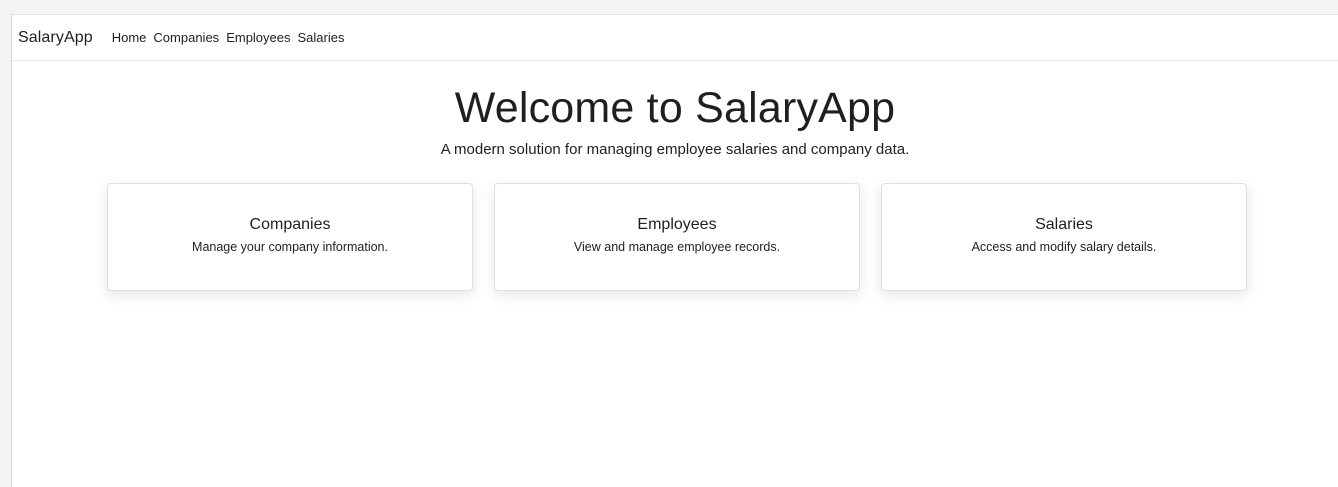 The height and width of the screenshot is (487, 1338). Describe the element at coordinates (186, 37) in the screenshot. I see `nav-link-companies: Companies` at that location.